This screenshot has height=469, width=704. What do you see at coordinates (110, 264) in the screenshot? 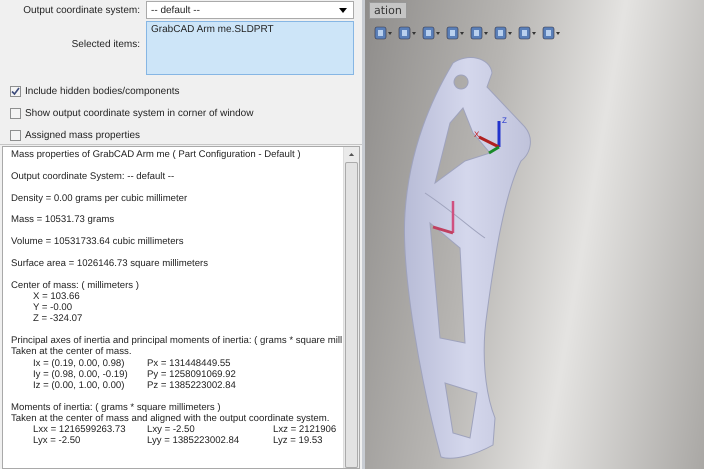
I see `result-line: Surface area = 1026146.73 square millimeters` at bounding box center [110, 264].